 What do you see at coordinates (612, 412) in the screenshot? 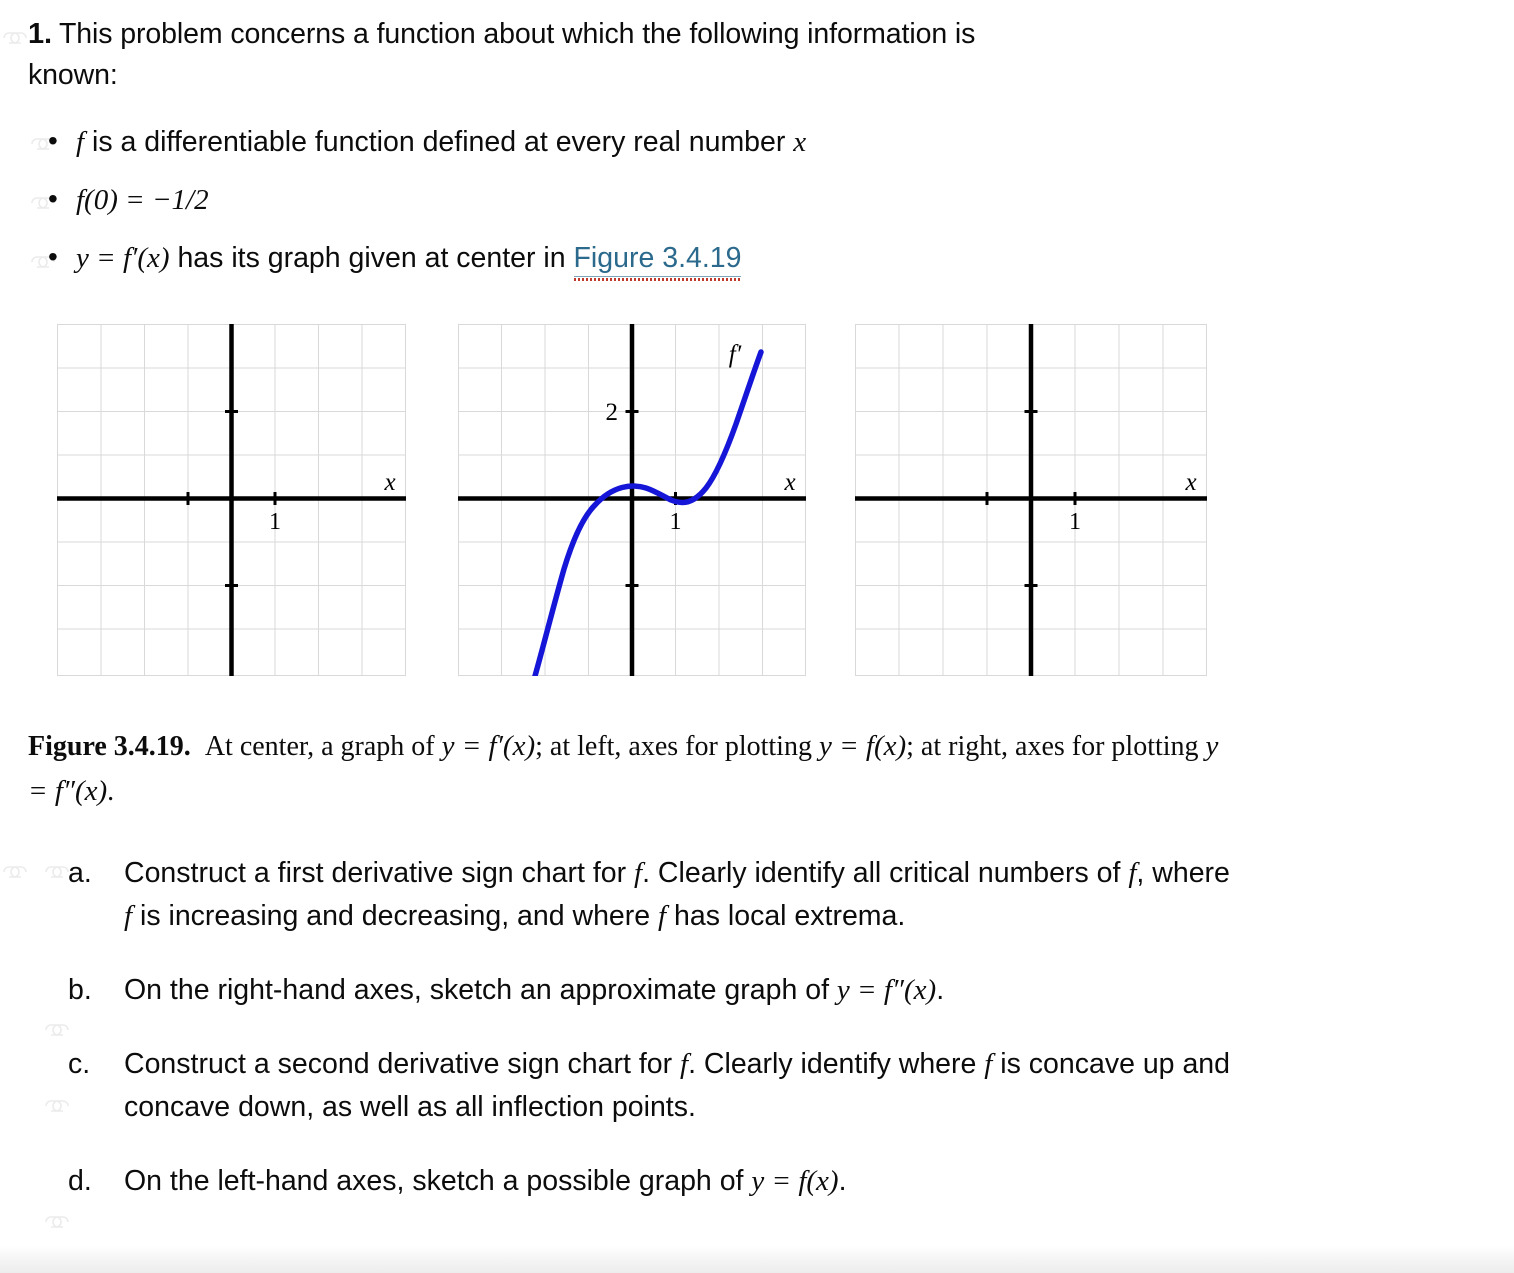
I see `y-tick-label-2: 2` at bounding box center [612, 412].